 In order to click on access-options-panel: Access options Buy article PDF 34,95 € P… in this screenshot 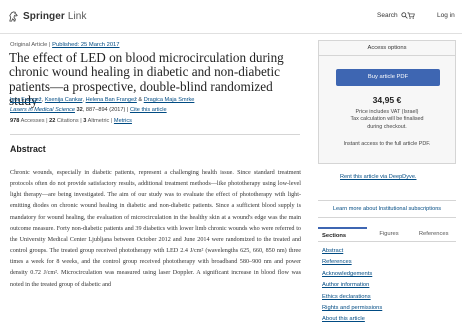, I will do `click(387, 102)`.